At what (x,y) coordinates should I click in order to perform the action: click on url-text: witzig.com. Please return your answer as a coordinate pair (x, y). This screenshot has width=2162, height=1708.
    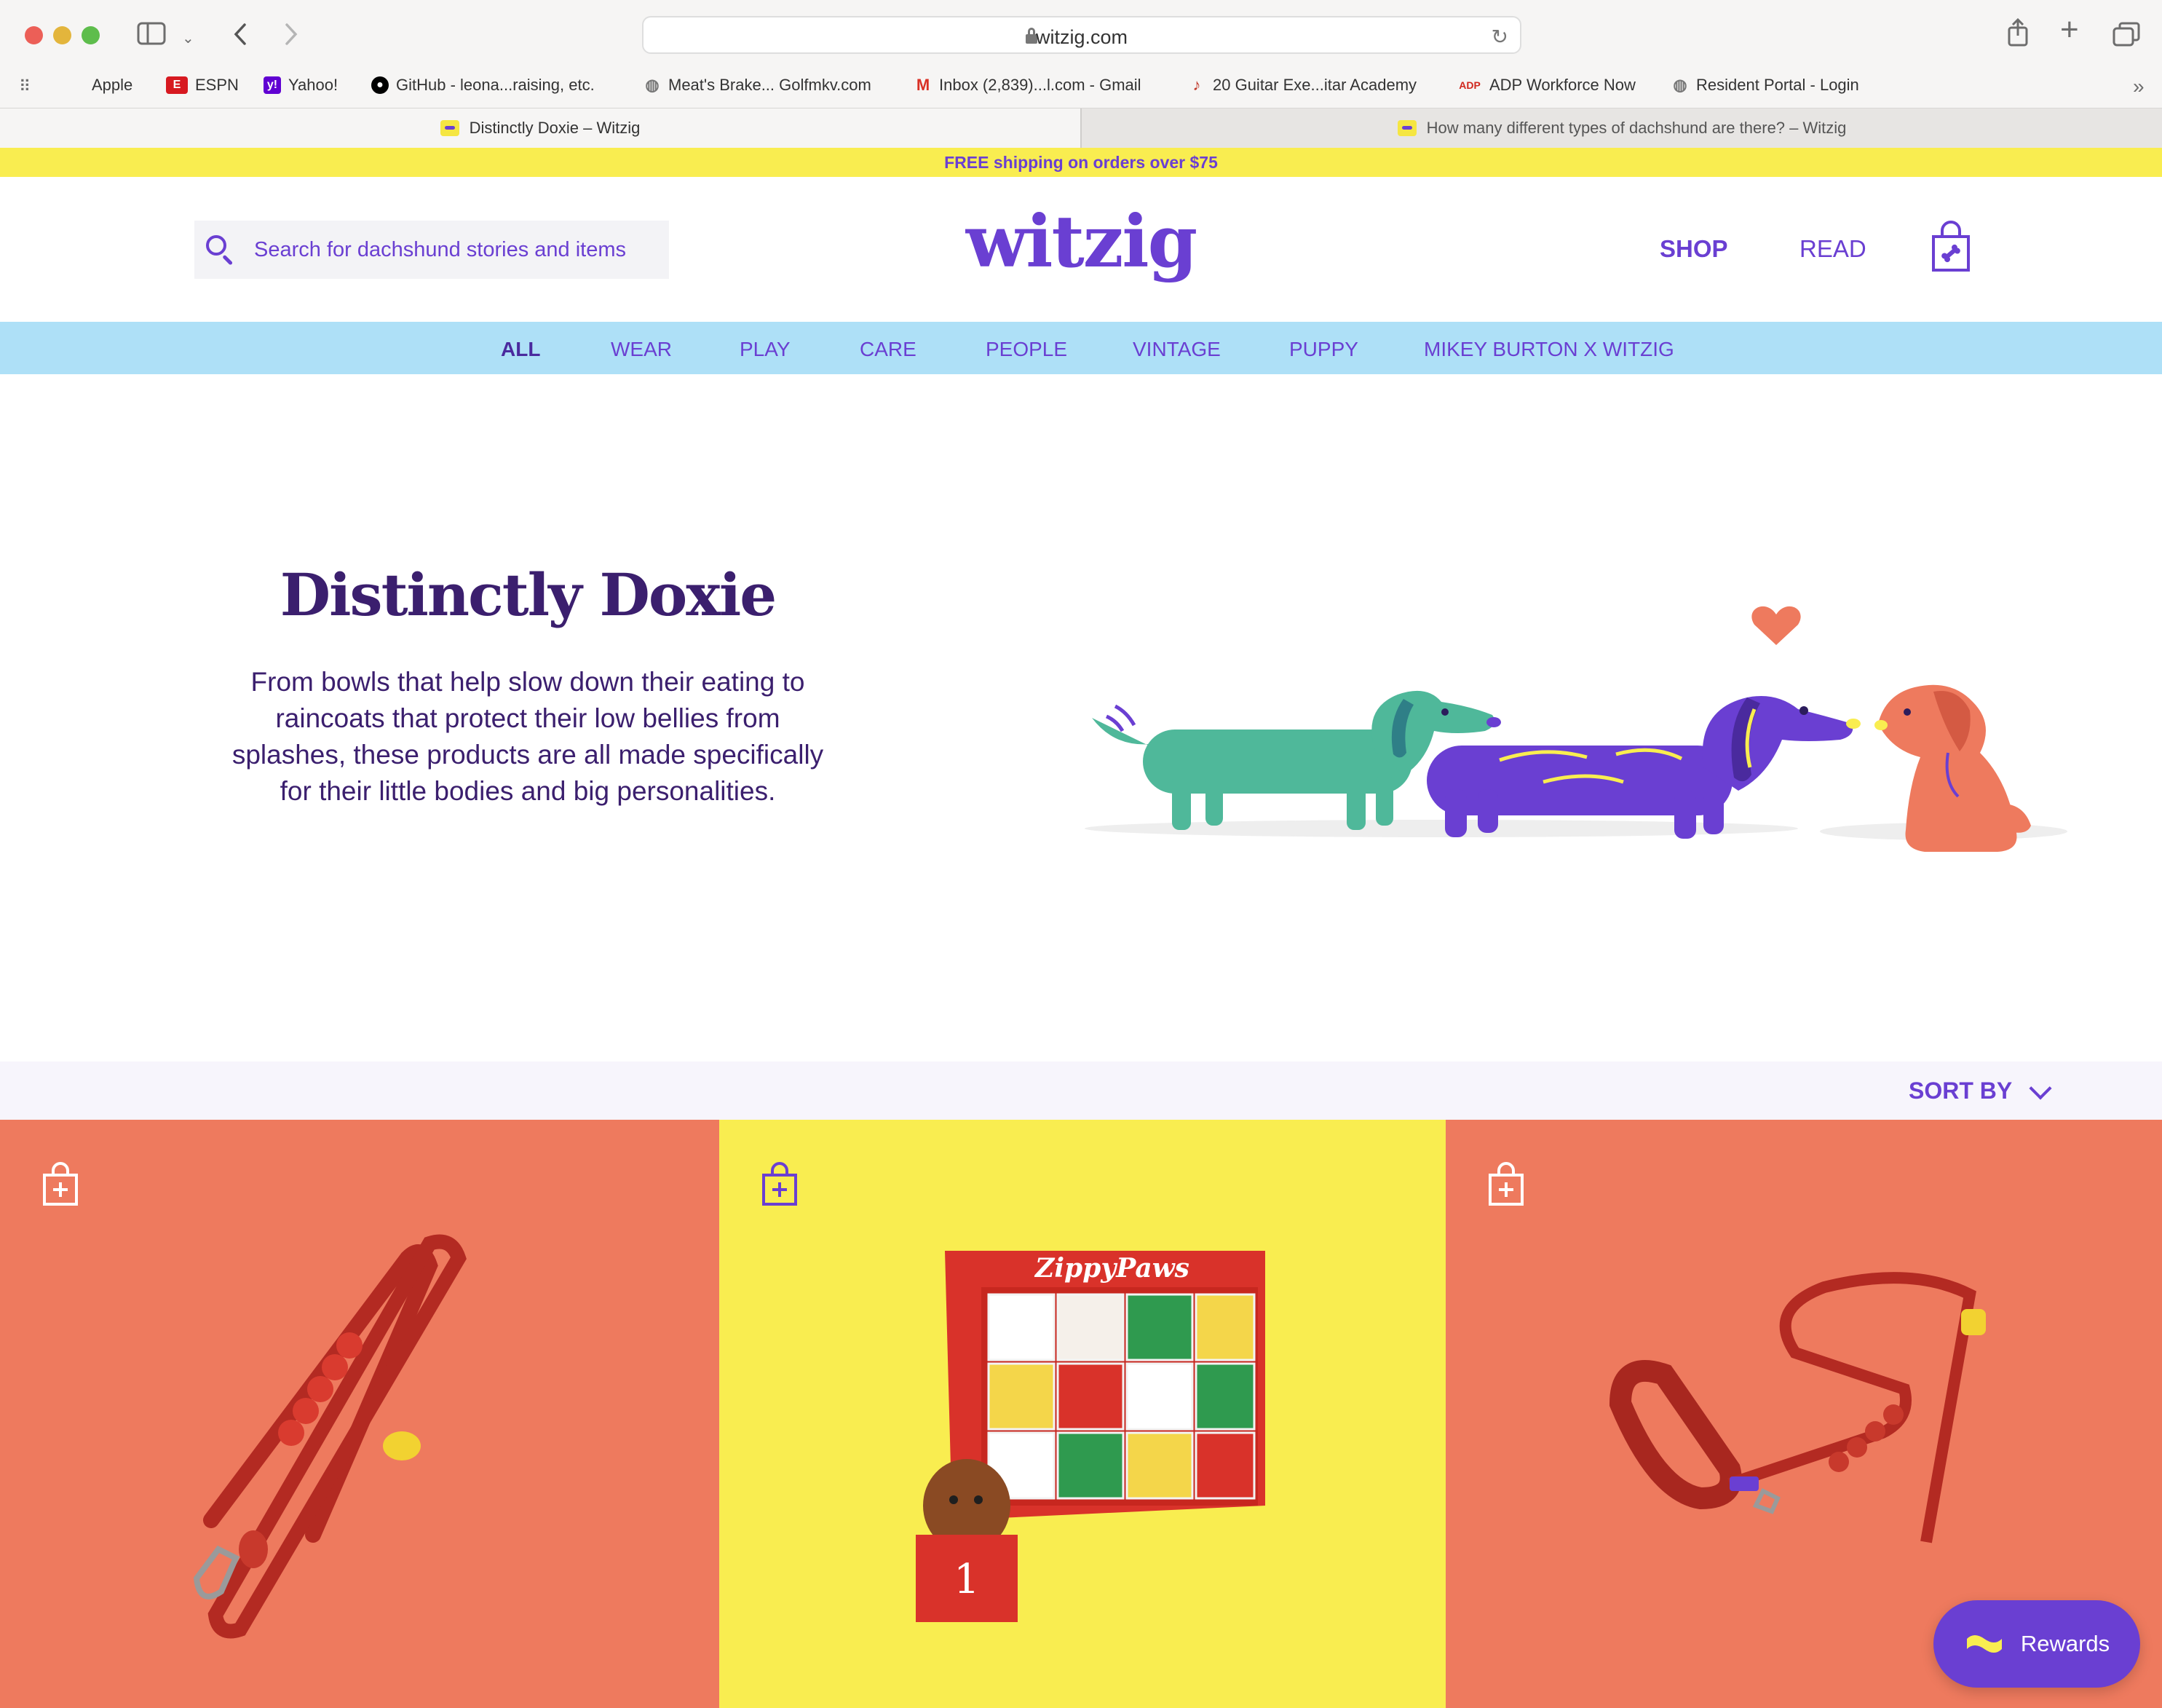
    Looking at the image, I should click on (1081, 37).